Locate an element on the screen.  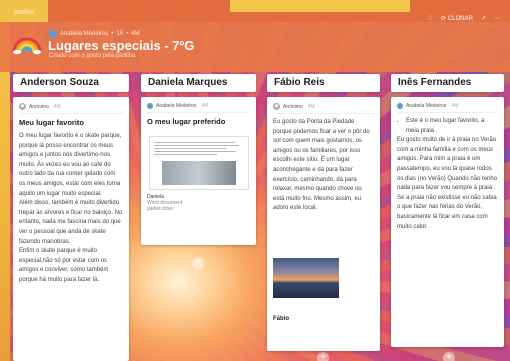
column-header: Fábio Reis is located at coordinates (323, 83).